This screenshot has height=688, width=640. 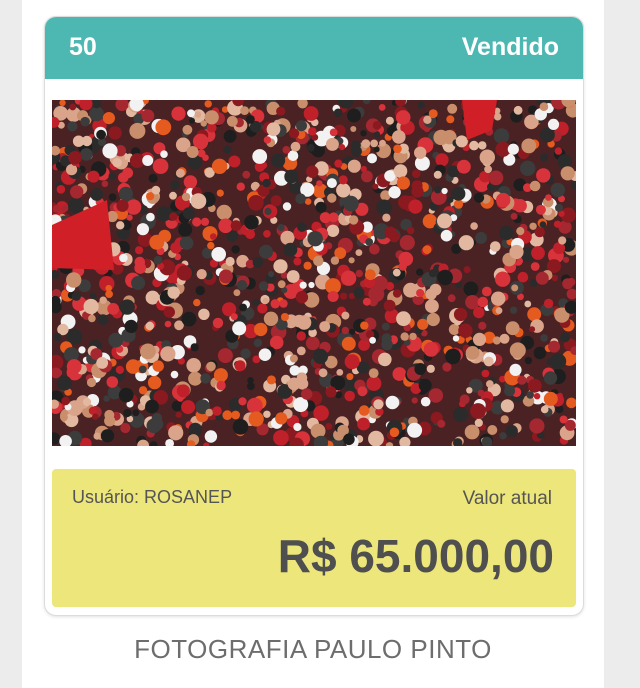 I want to click on current-value-label: Valor atual, so click(x=507, y=498).